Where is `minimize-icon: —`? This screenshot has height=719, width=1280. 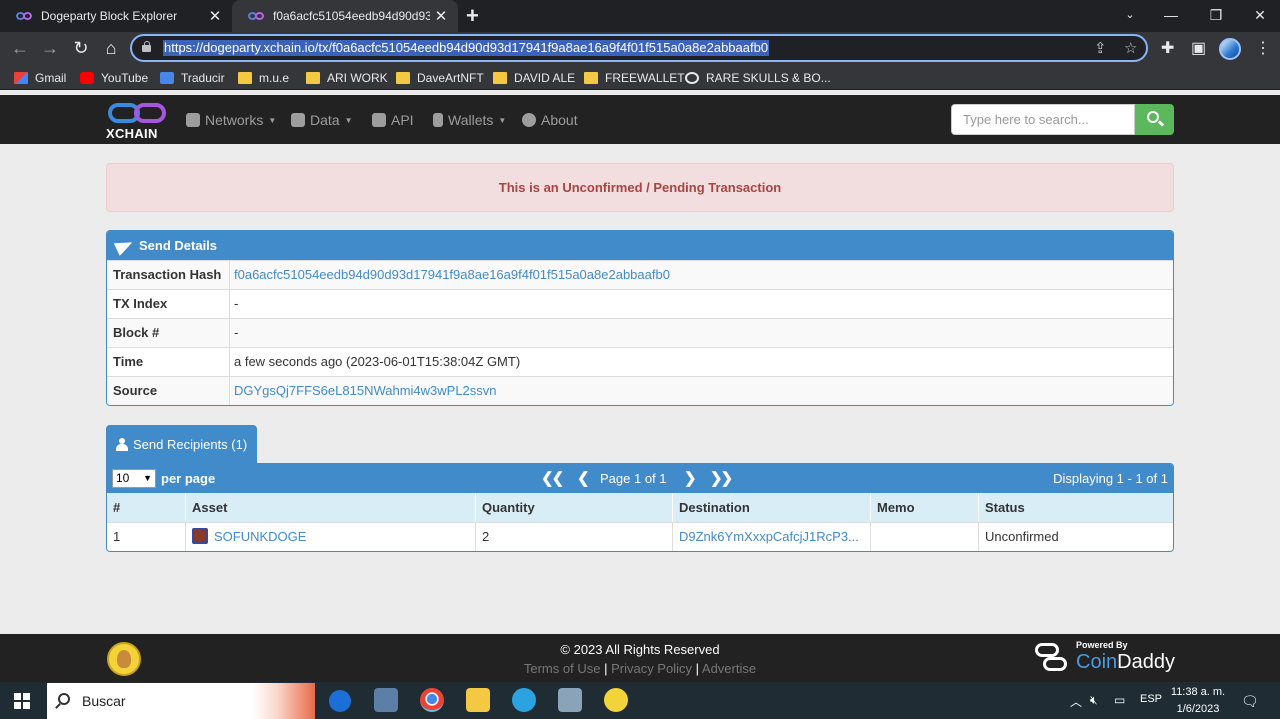
minimize-icon: — is located at coordinates (1171, 16).